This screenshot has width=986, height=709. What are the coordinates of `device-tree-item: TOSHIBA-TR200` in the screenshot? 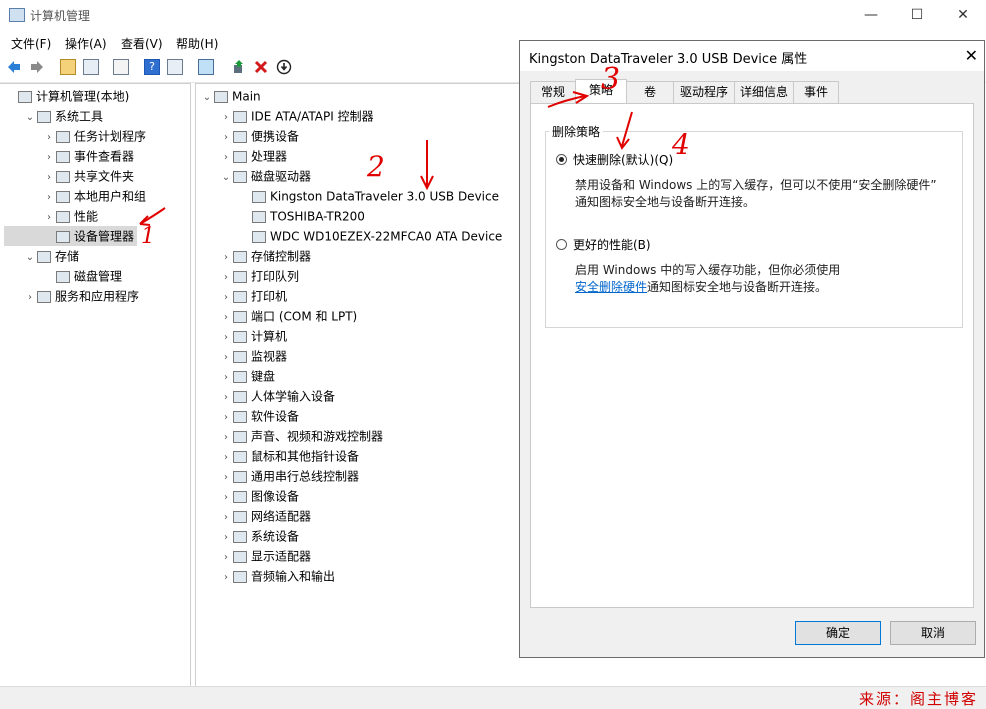 It's located at (360, 216).